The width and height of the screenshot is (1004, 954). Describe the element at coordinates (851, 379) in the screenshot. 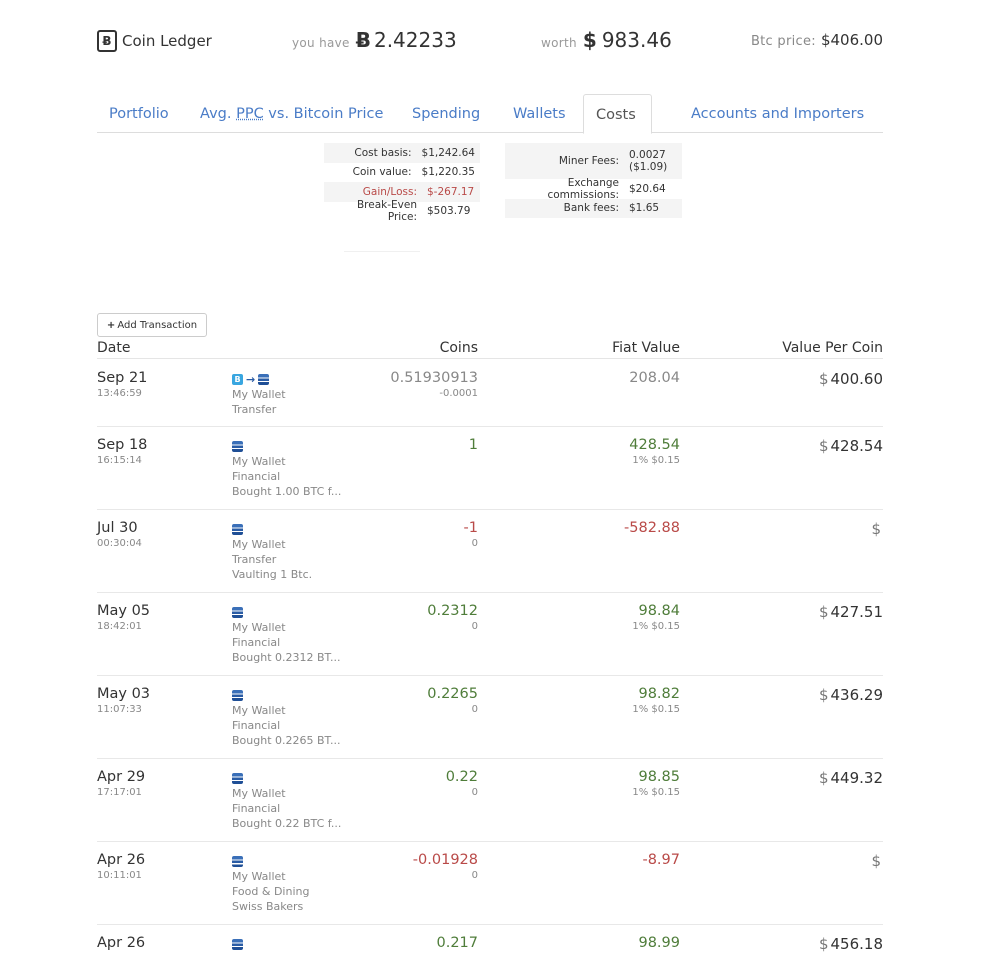

I see `row-value-per-coin: $400.60` at that location.